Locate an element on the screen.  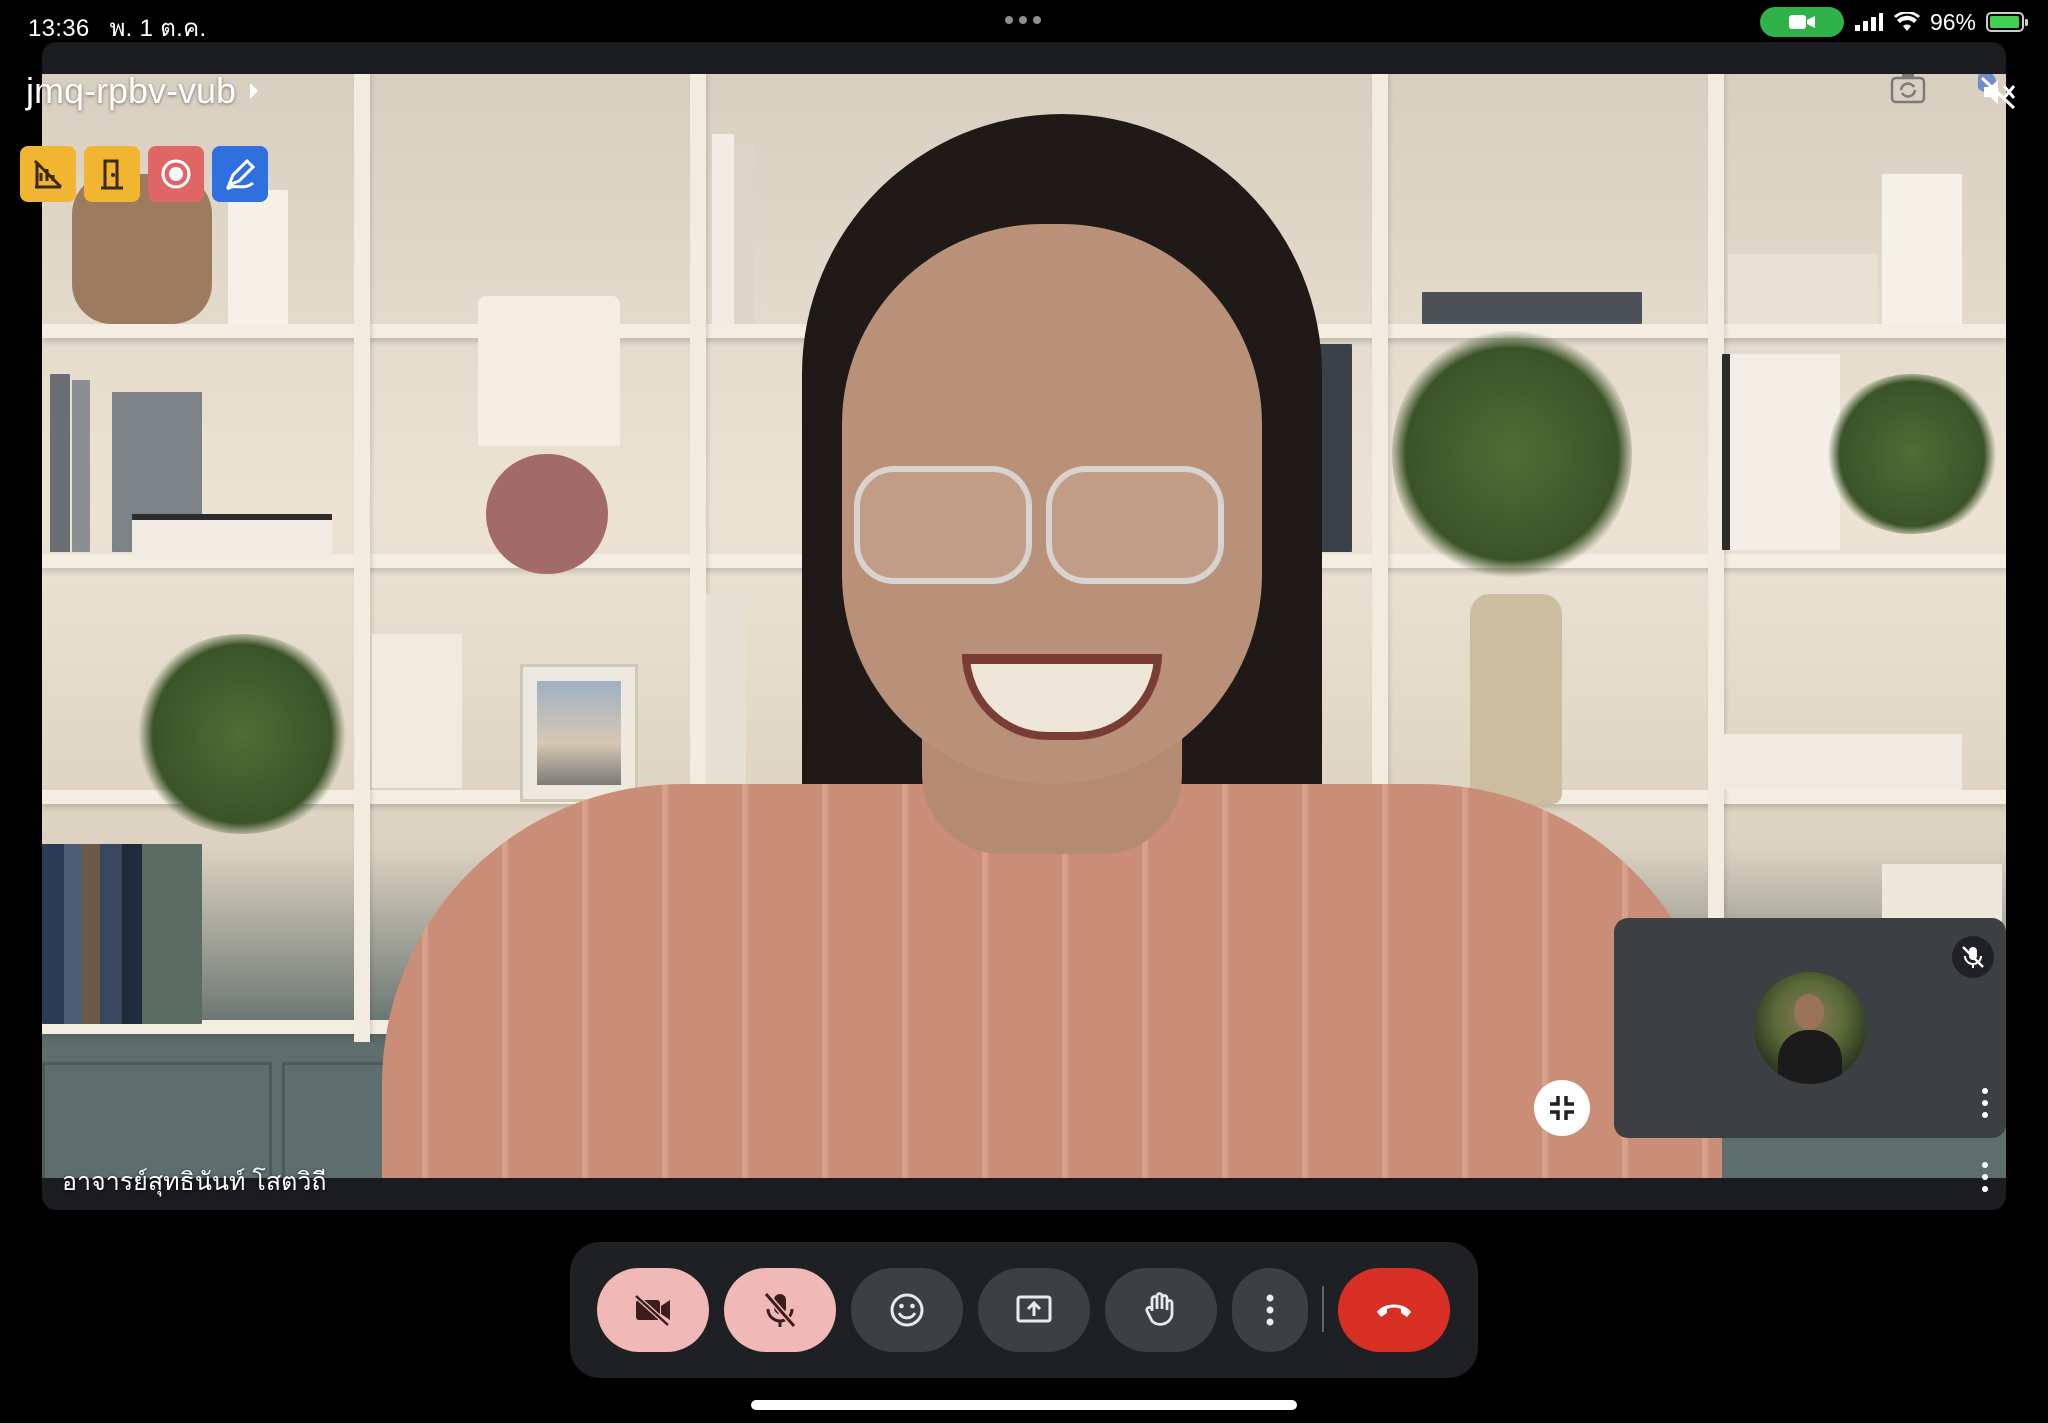
chevron-right-icon is located at coordinates (254, 91).